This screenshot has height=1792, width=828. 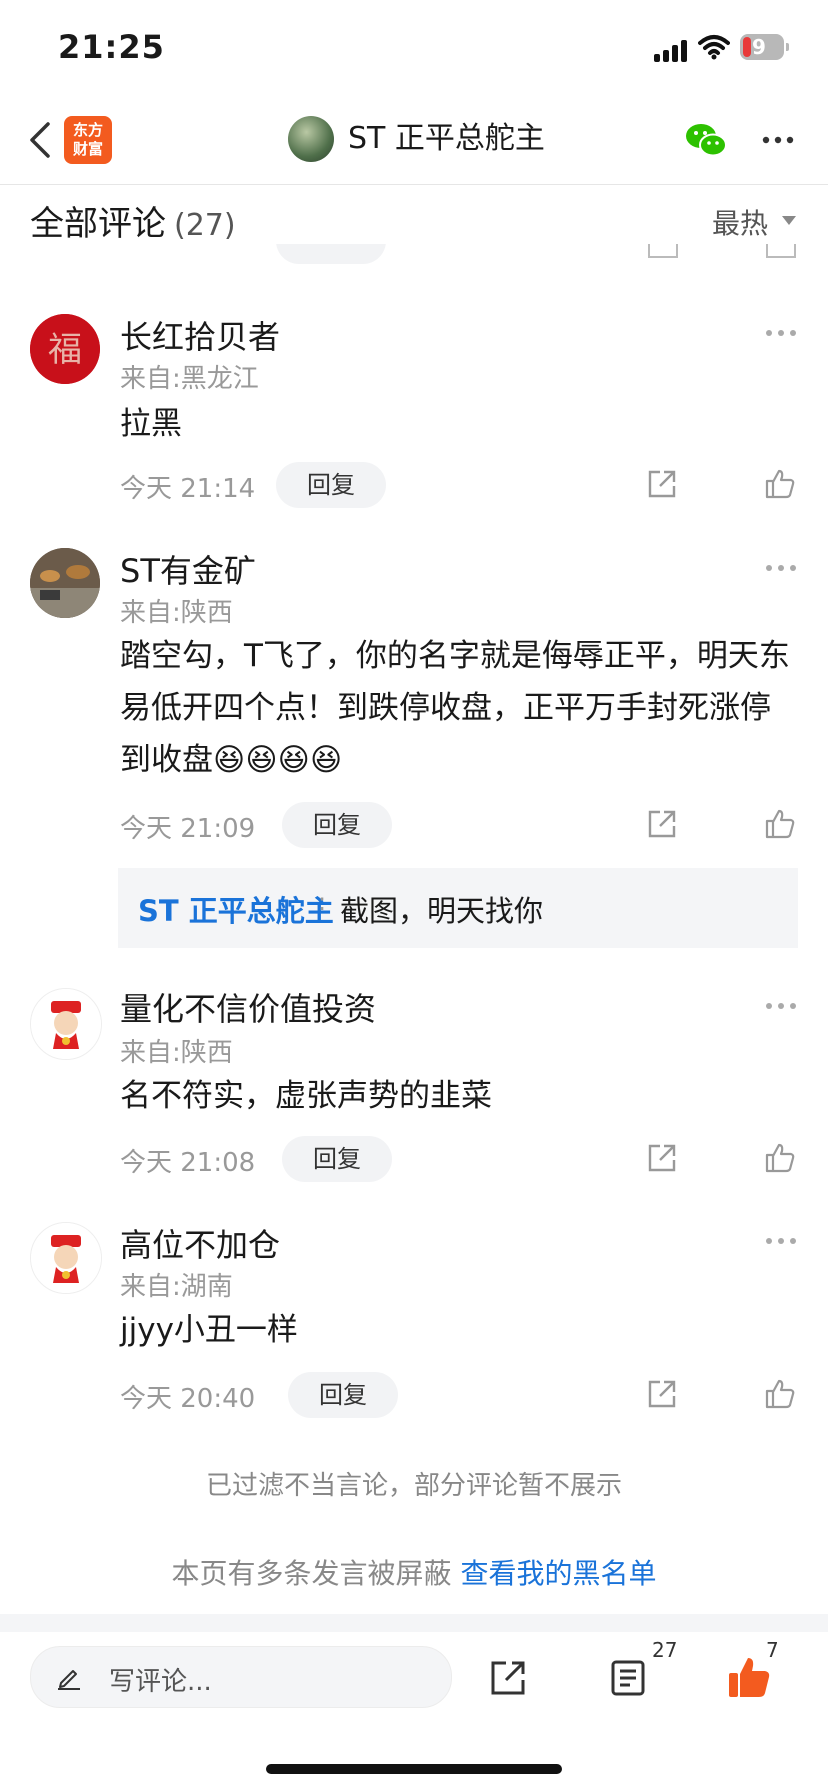 I want to click on author-reply: ST 正平总舵主 : 截图，明天找你, so click(x=458, y=908).